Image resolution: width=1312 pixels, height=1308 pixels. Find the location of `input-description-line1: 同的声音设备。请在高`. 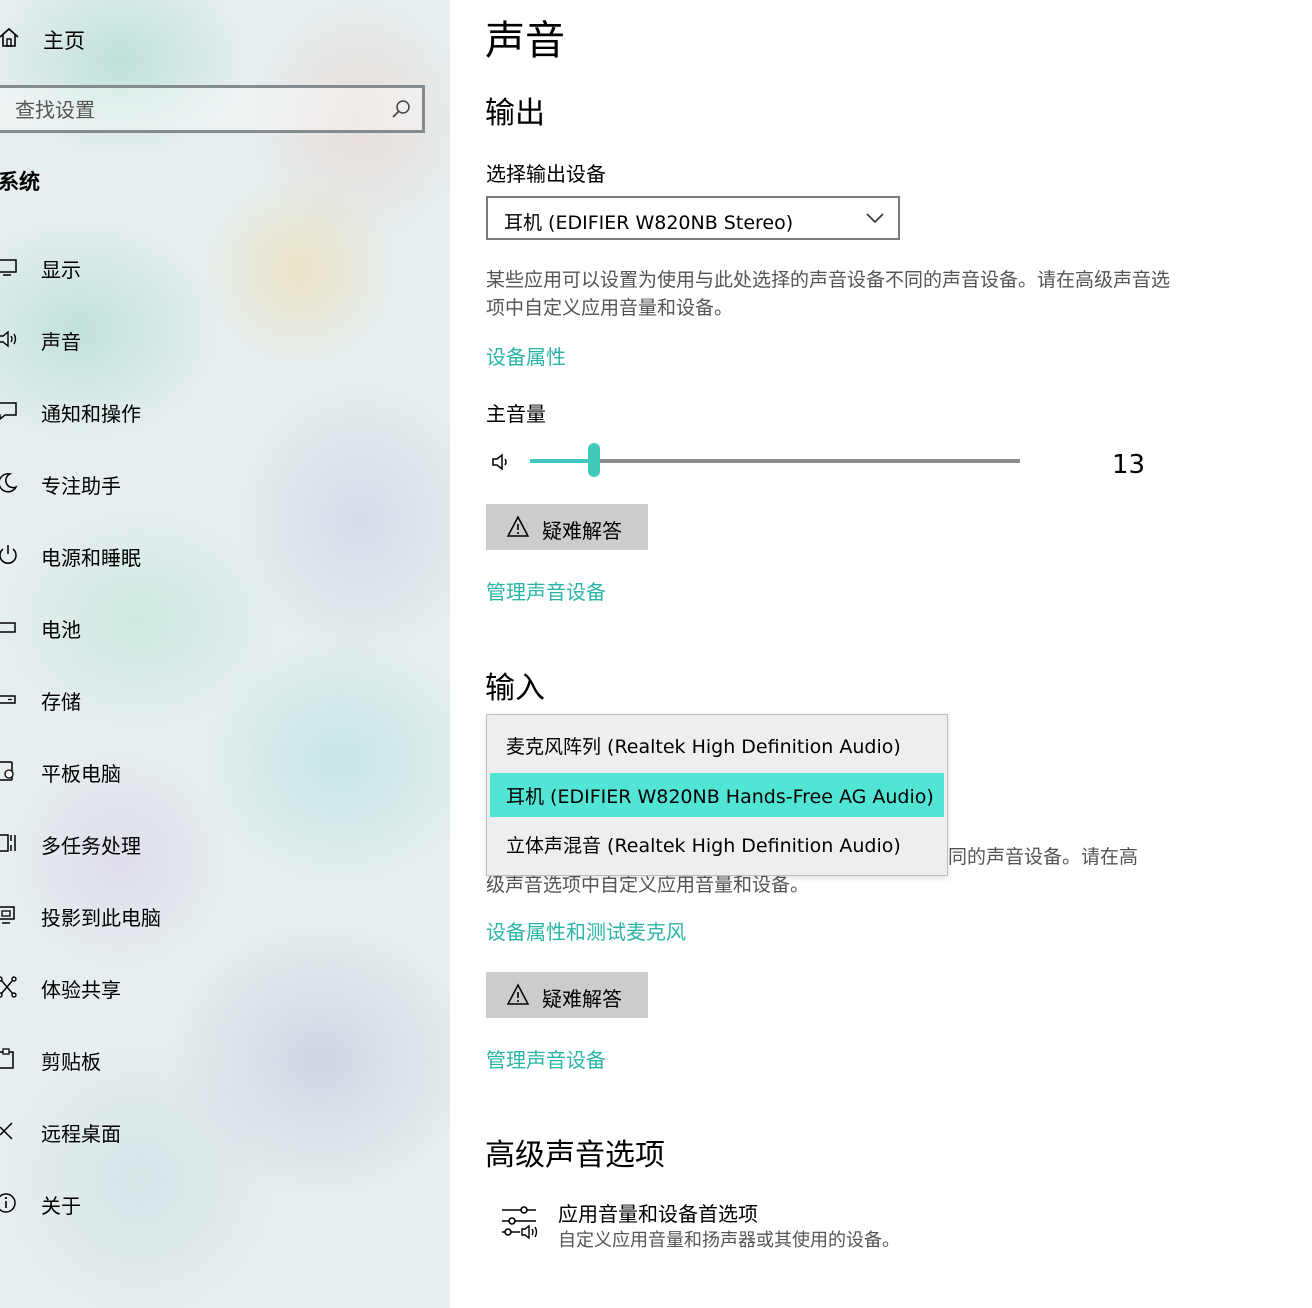

input-description-line1: 同的声音设备。请在高 is located at coordinates (1043, 857).